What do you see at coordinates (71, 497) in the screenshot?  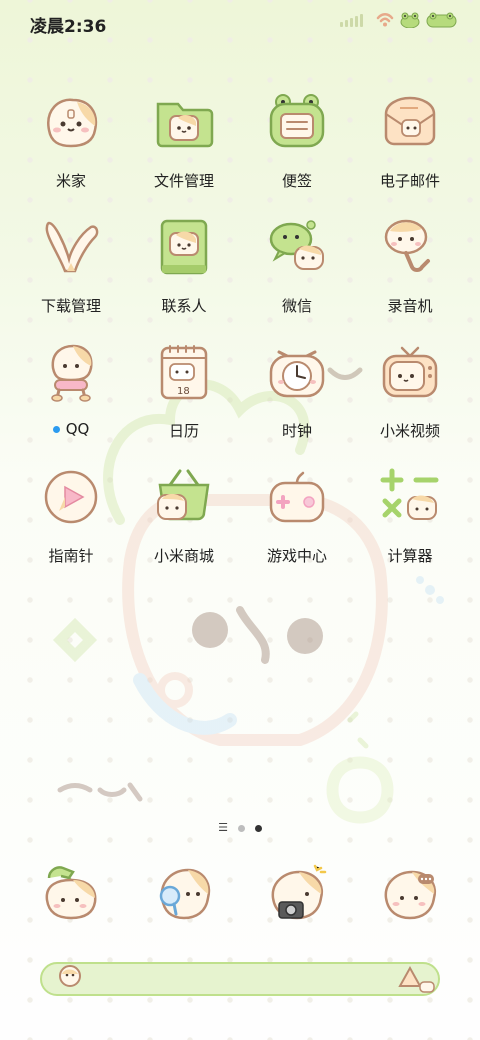 I see `compass-icon` at bounding box center [71, 497].